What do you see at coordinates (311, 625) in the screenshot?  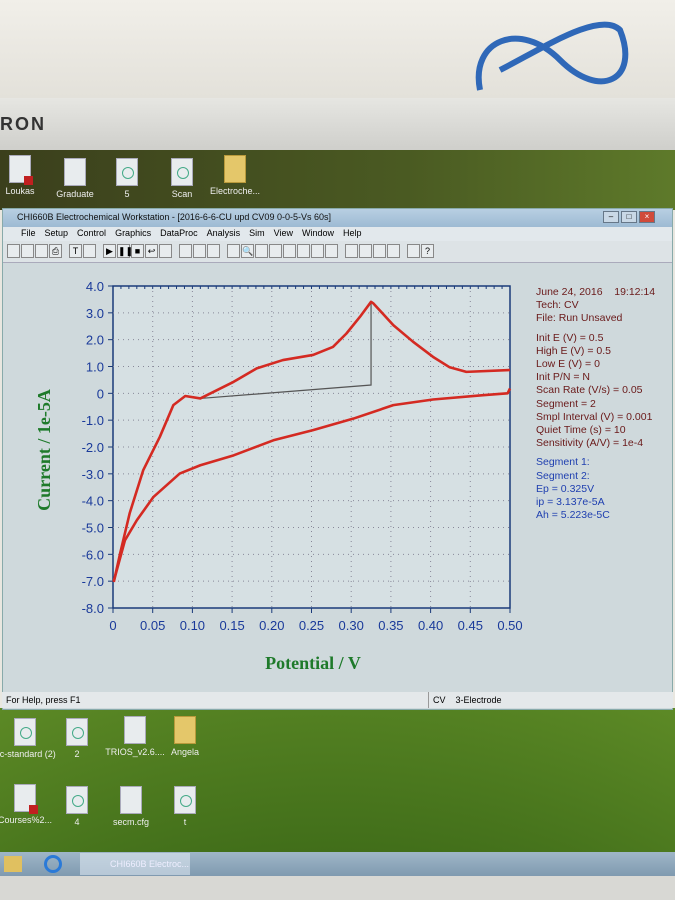 I see `x-tick-label: 0.25` at bounding box center [311, 625].